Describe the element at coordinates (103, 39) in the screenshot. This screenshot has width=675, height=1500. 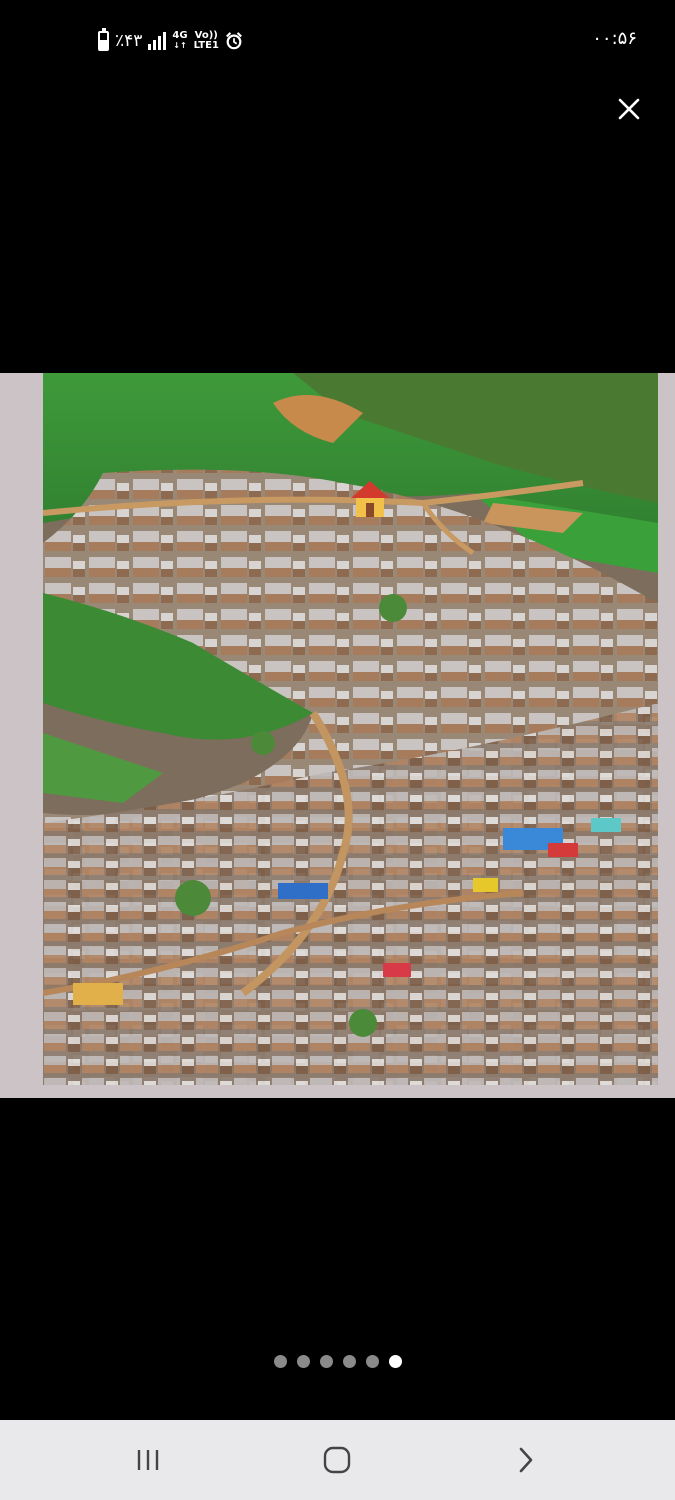
I see `battery-icon` at that location.